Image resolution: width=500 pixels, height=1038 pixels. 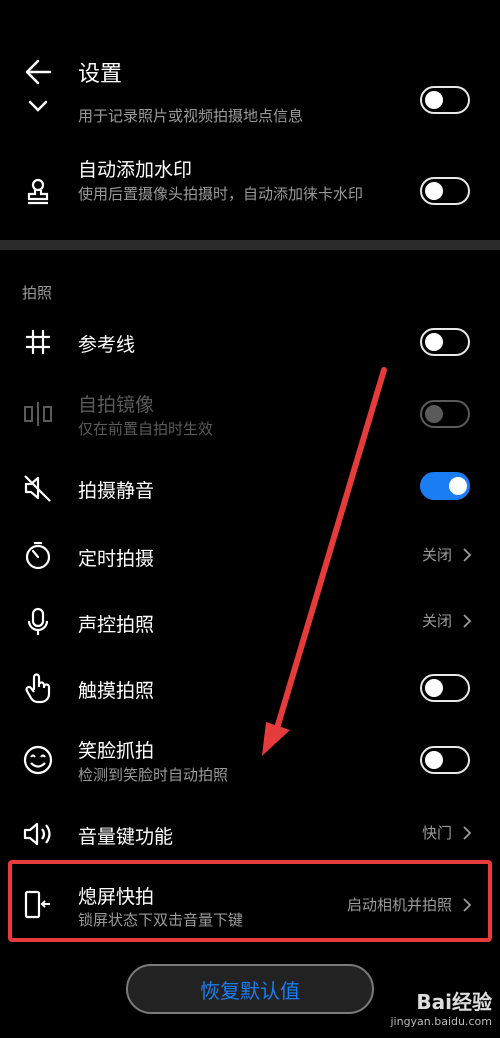 What do you see at coordinates (454, 1002) in the screenshot?
I see `watermark-brand: Bai经验` at bounding box center [454, 1002].